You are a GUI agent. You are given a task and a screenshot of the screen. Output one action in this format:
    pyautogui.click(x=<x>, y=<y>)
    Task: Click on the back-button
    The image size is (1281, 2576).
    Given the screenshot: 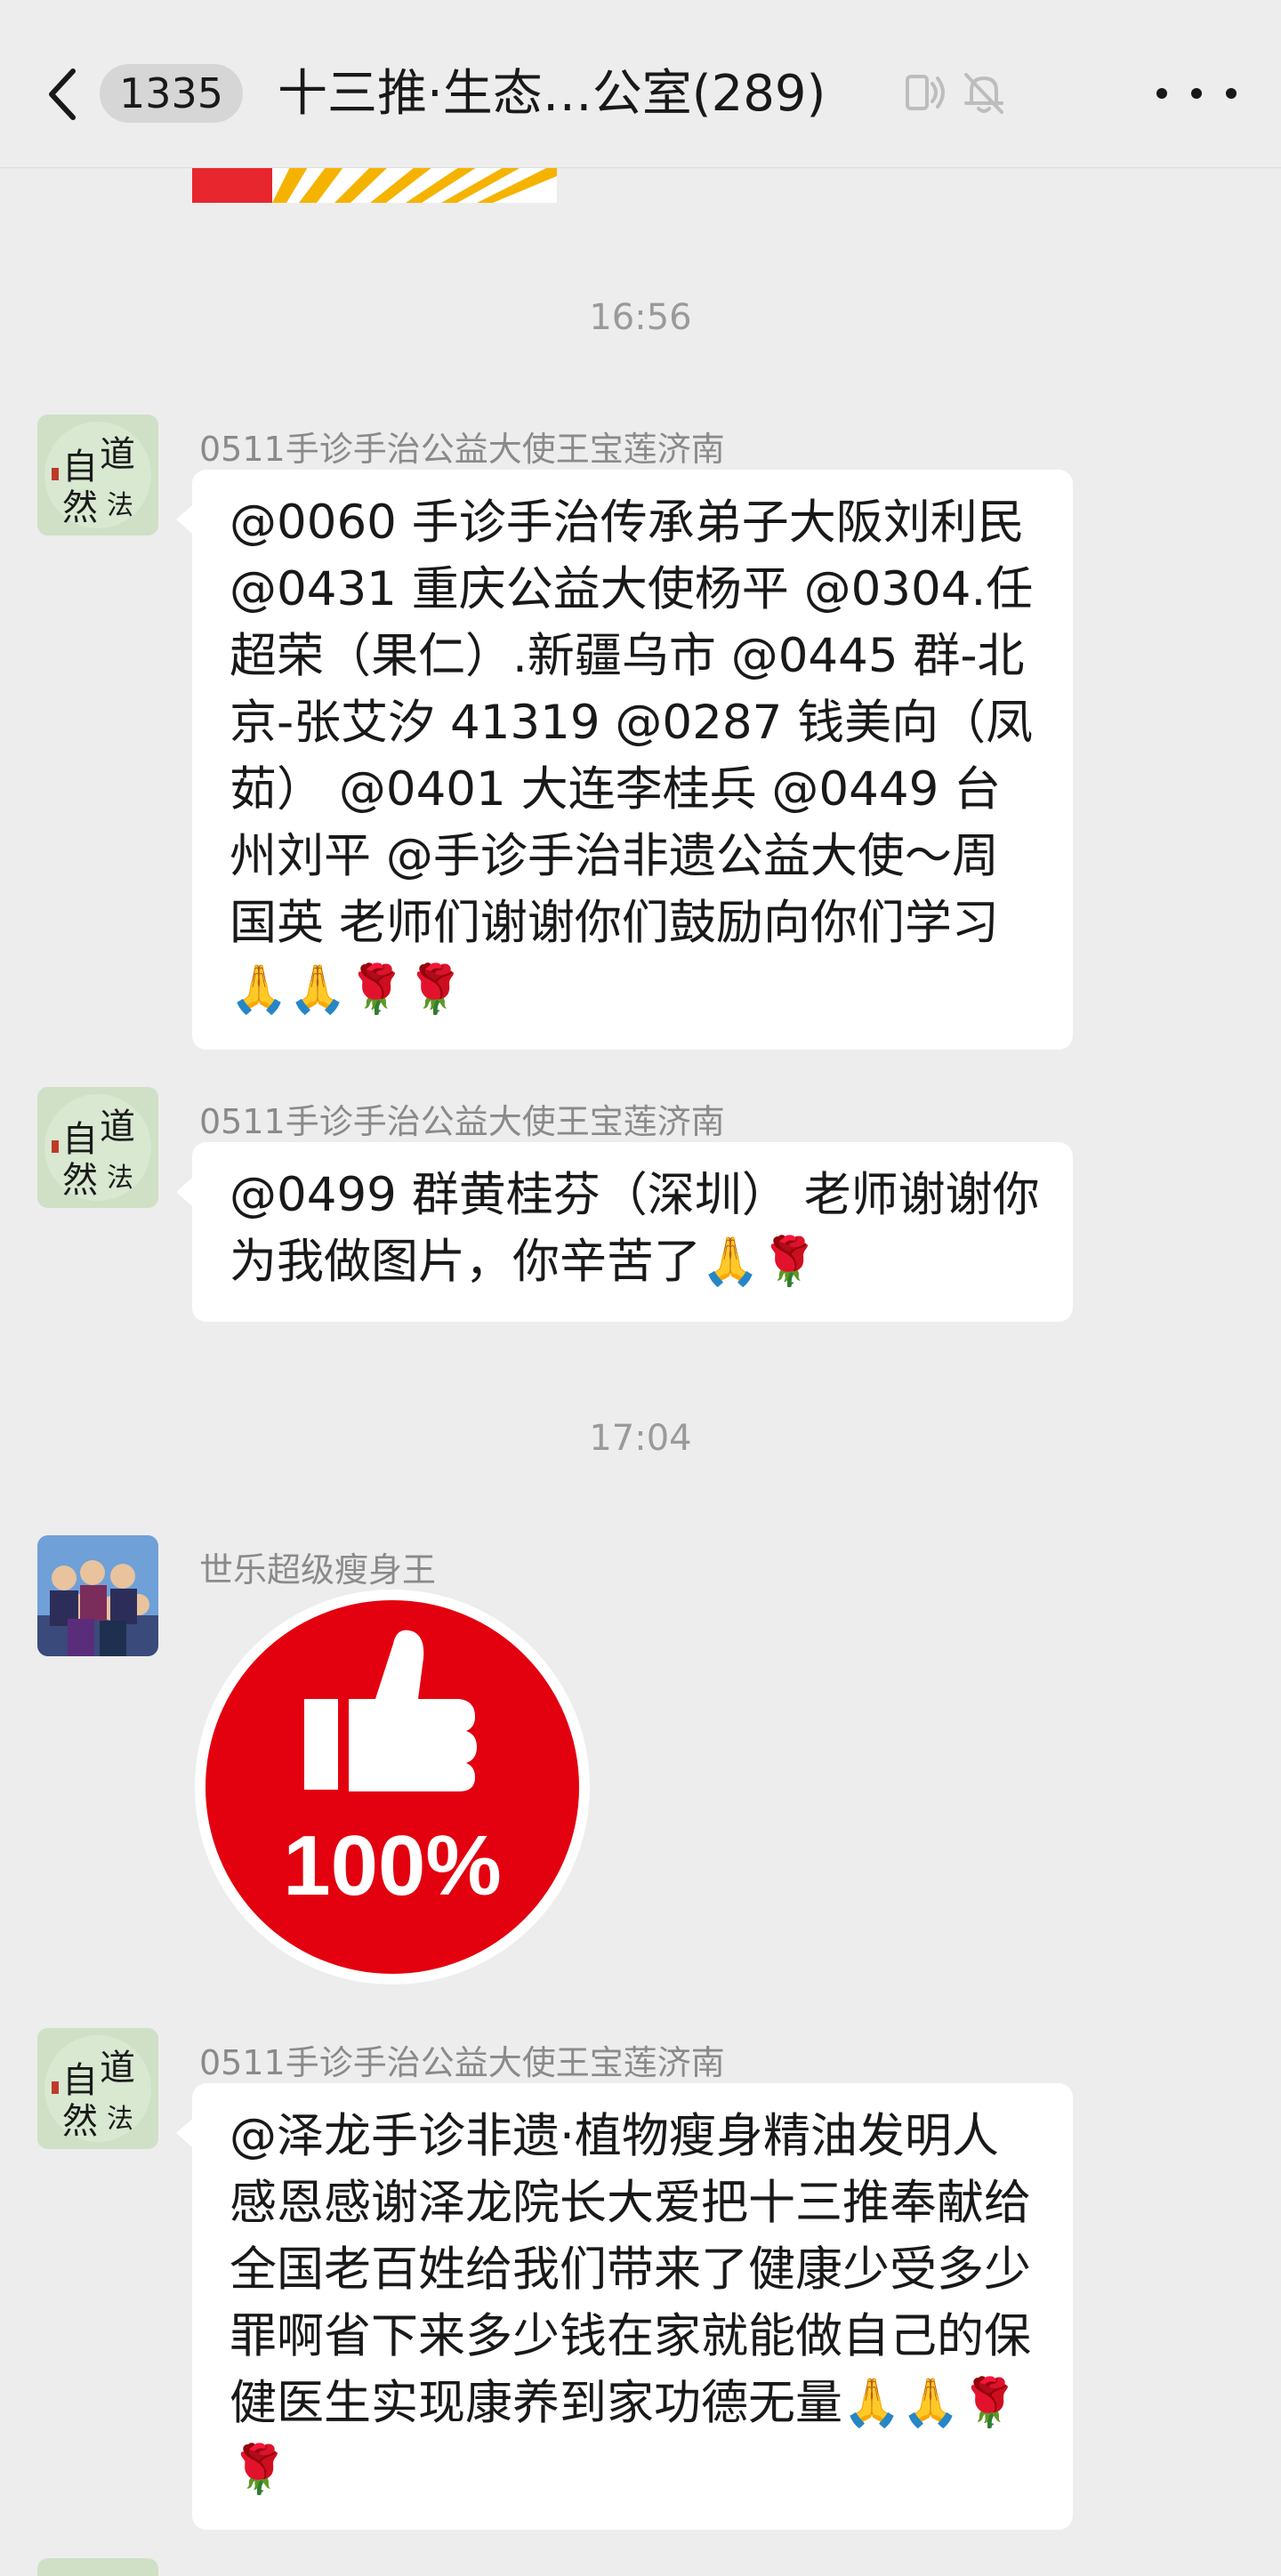 What is the action you would take?
    pyautogui.click(x=62, y=94)
    